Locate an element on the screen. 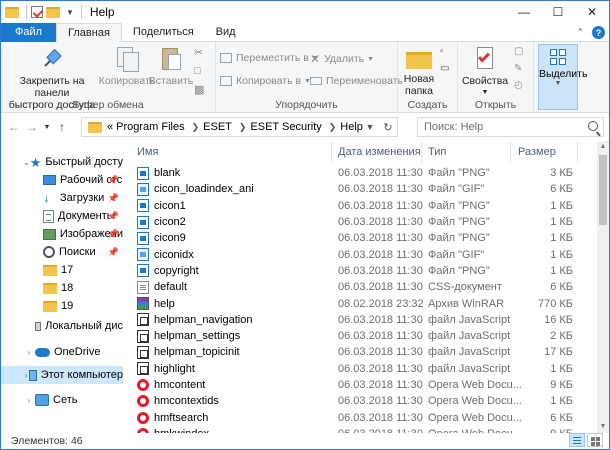 This screenshot has width=610, height=450. nav-item-pictures: Изображени 📌 is located at coordinates (62, 234).